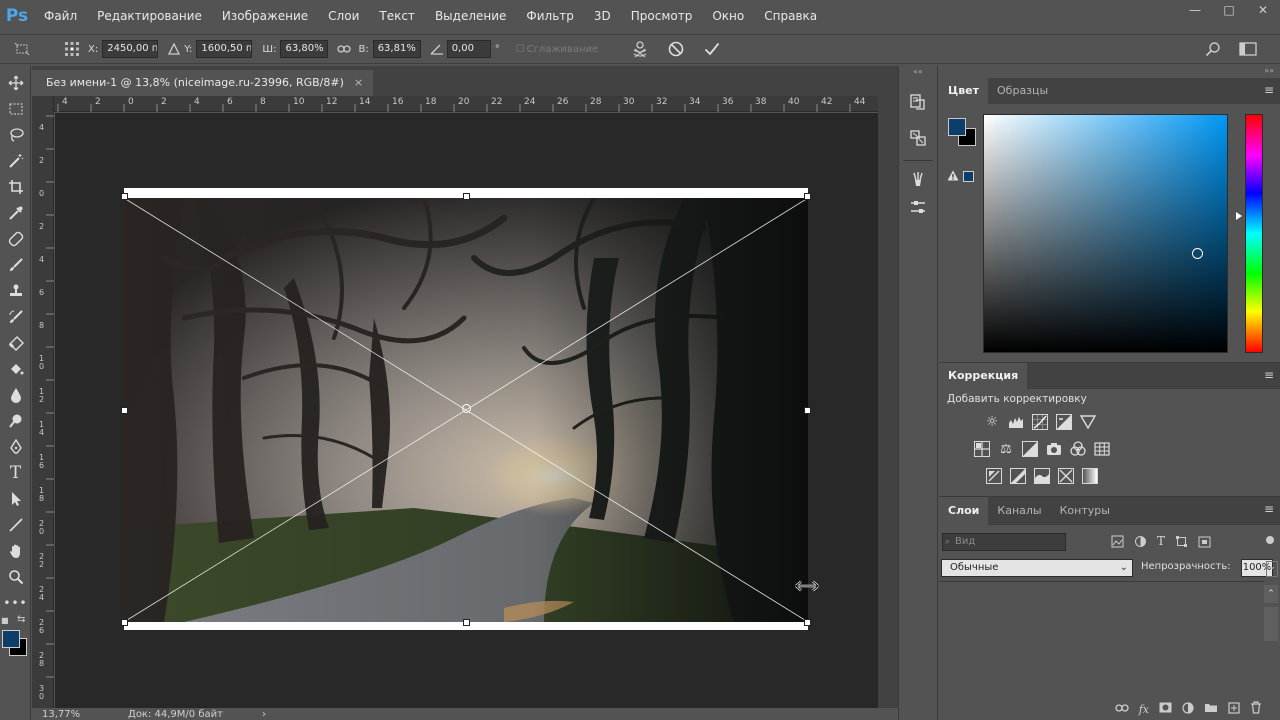 Image resolution: width=1280 pixels, height=720 pixels. Describe the element at coordinates (918, 207) in the screenshot. I see `brush-settings-icon` at that location.